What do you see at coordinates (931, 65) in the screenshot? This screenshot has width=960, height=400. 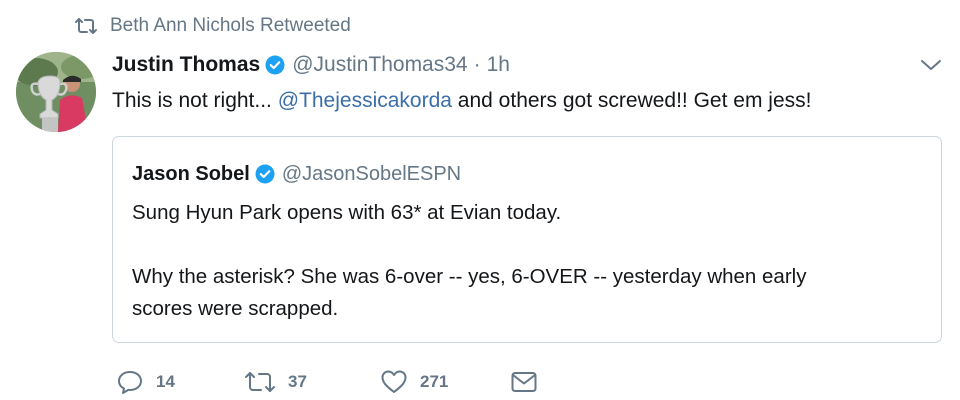 I see `chevron-down-icon` at bounding box center [931, 65].